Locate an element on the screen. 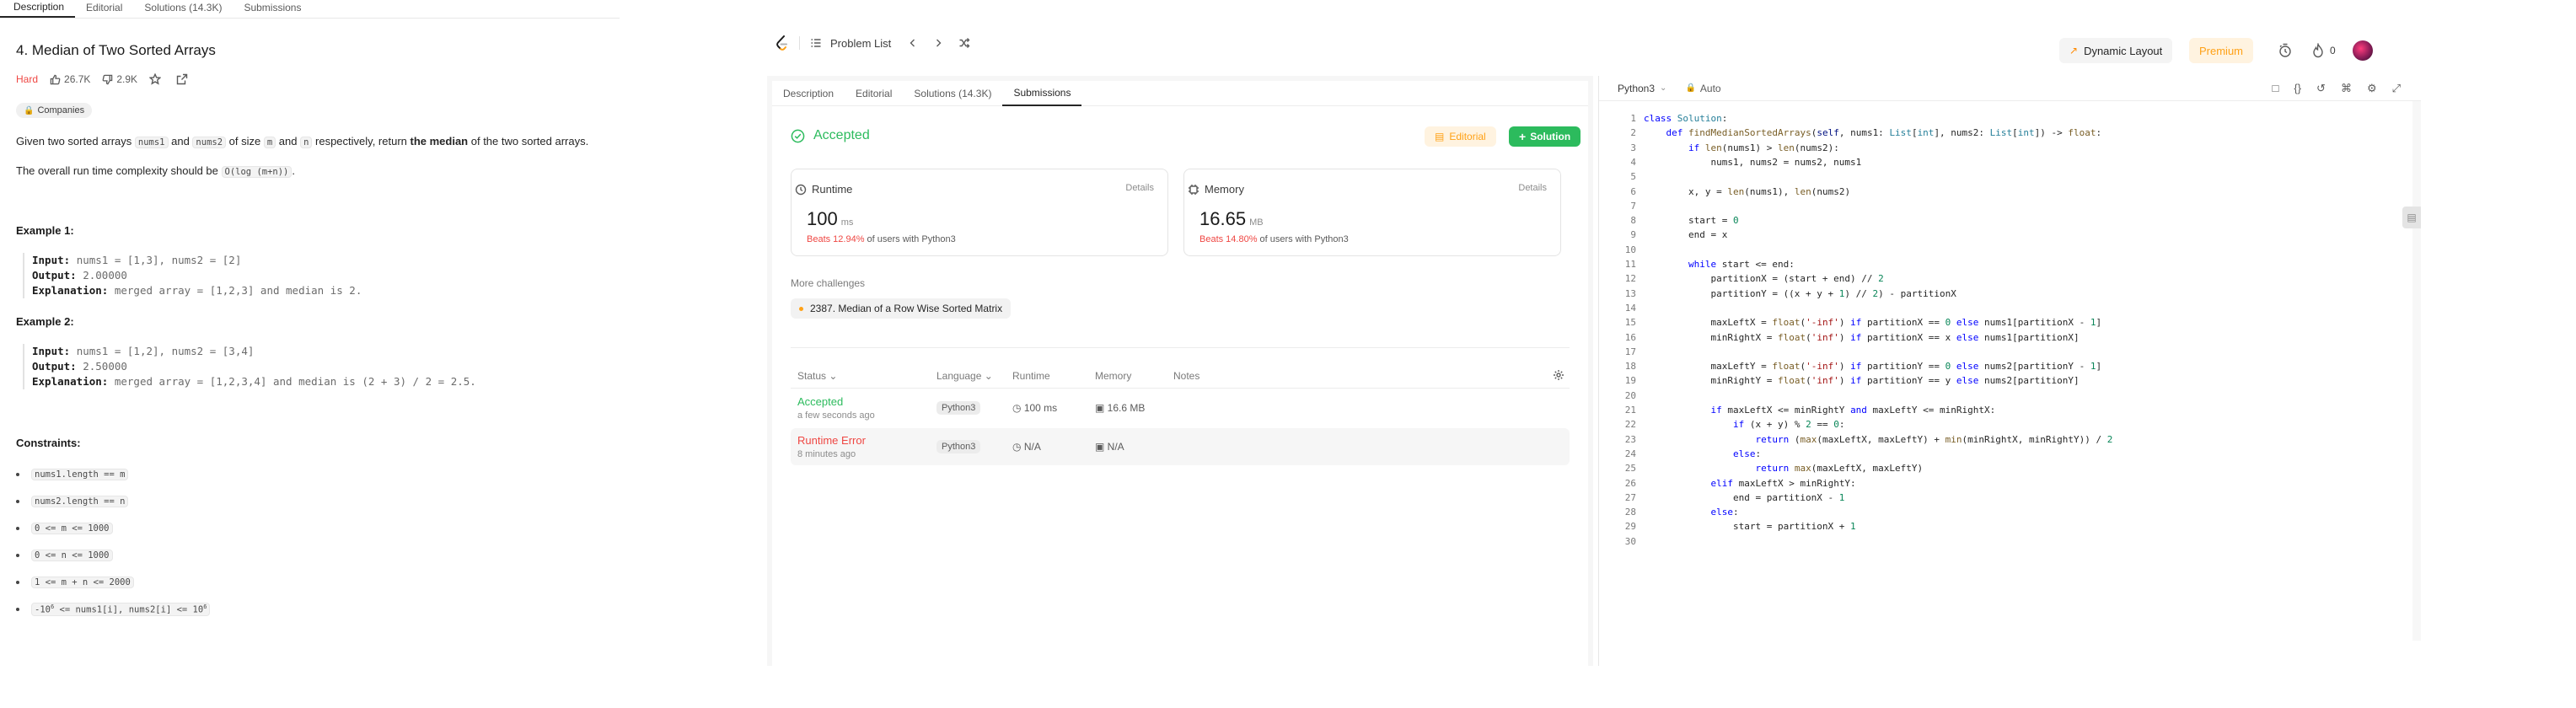  chevron-right-icon is located at coordinates (938, 43).